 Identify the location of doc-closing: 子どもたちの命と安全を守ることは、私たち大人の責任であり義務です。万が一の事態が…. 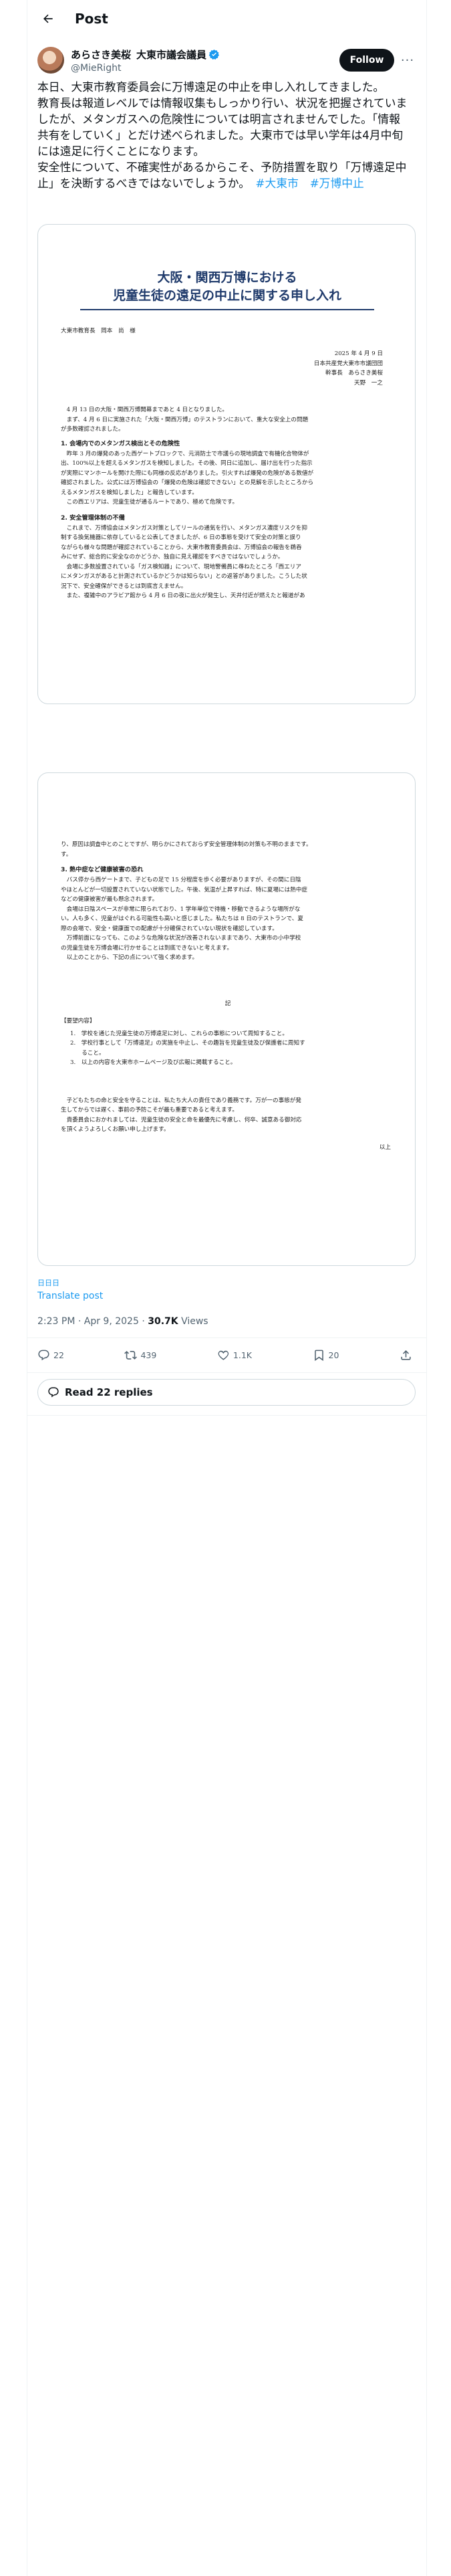
(228, 1115).